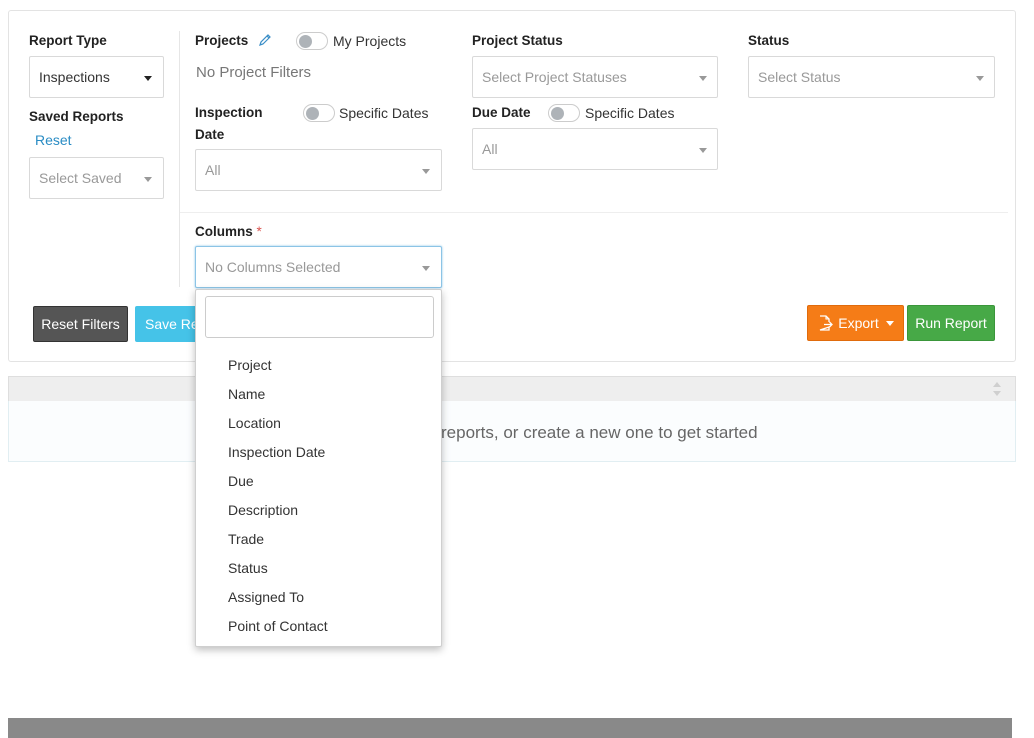 The width and height of the screenshot is (1034, 738). I want to click on columns-label-text: Columns, so click(224, 231).